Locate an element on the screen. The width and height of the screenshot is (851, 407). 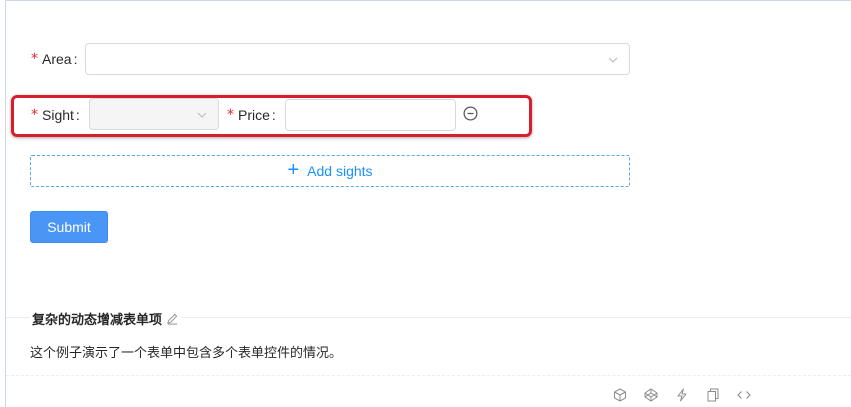
price-label-text: Price is located at coordinates (254, 115).